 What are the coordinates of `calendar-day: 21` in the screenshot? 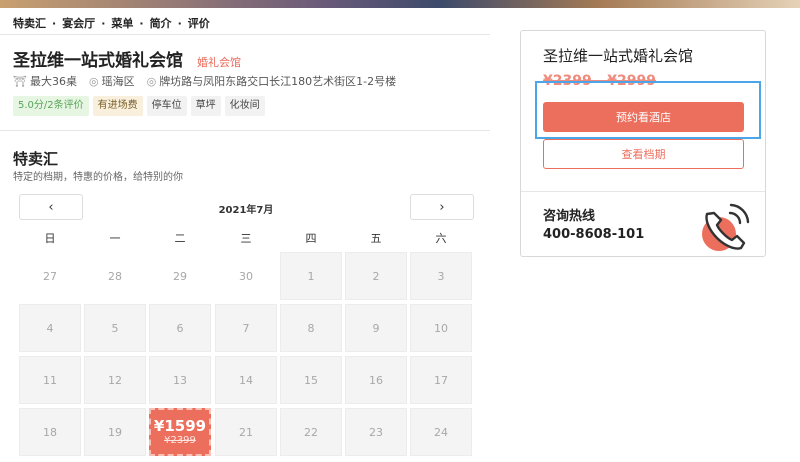 It's located at (246, 432).